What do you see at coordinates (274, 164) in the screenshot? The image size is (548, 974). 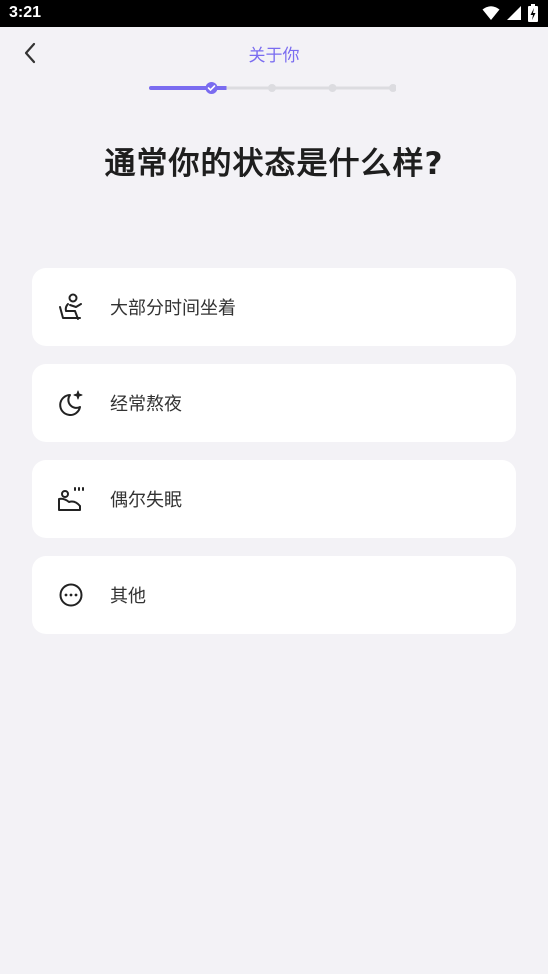 I see `question-heading: 通常你的状态是什么样?` at bounding box center [274, 164].